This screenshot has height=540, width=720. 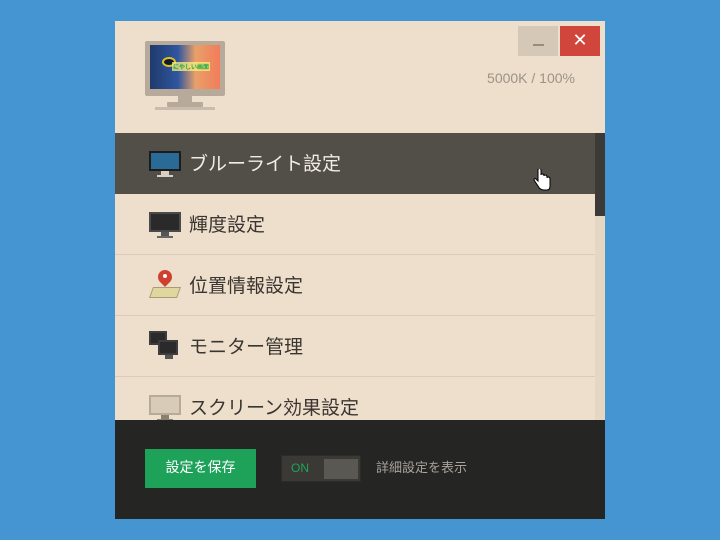 I want to click on save-settings-button: 設定を保存, so click(x=200, y=468).